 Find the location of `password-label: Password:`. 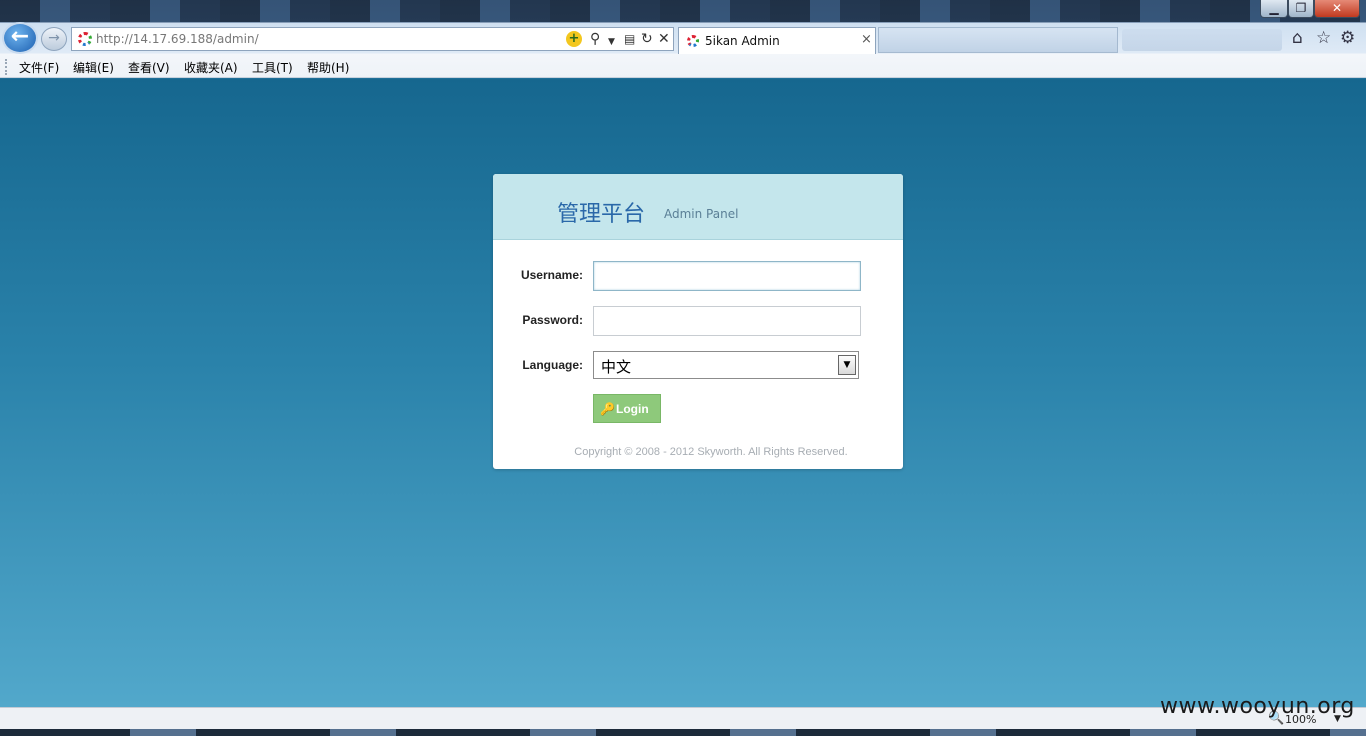

password-label: Password: is located at coordinates (552, 320).